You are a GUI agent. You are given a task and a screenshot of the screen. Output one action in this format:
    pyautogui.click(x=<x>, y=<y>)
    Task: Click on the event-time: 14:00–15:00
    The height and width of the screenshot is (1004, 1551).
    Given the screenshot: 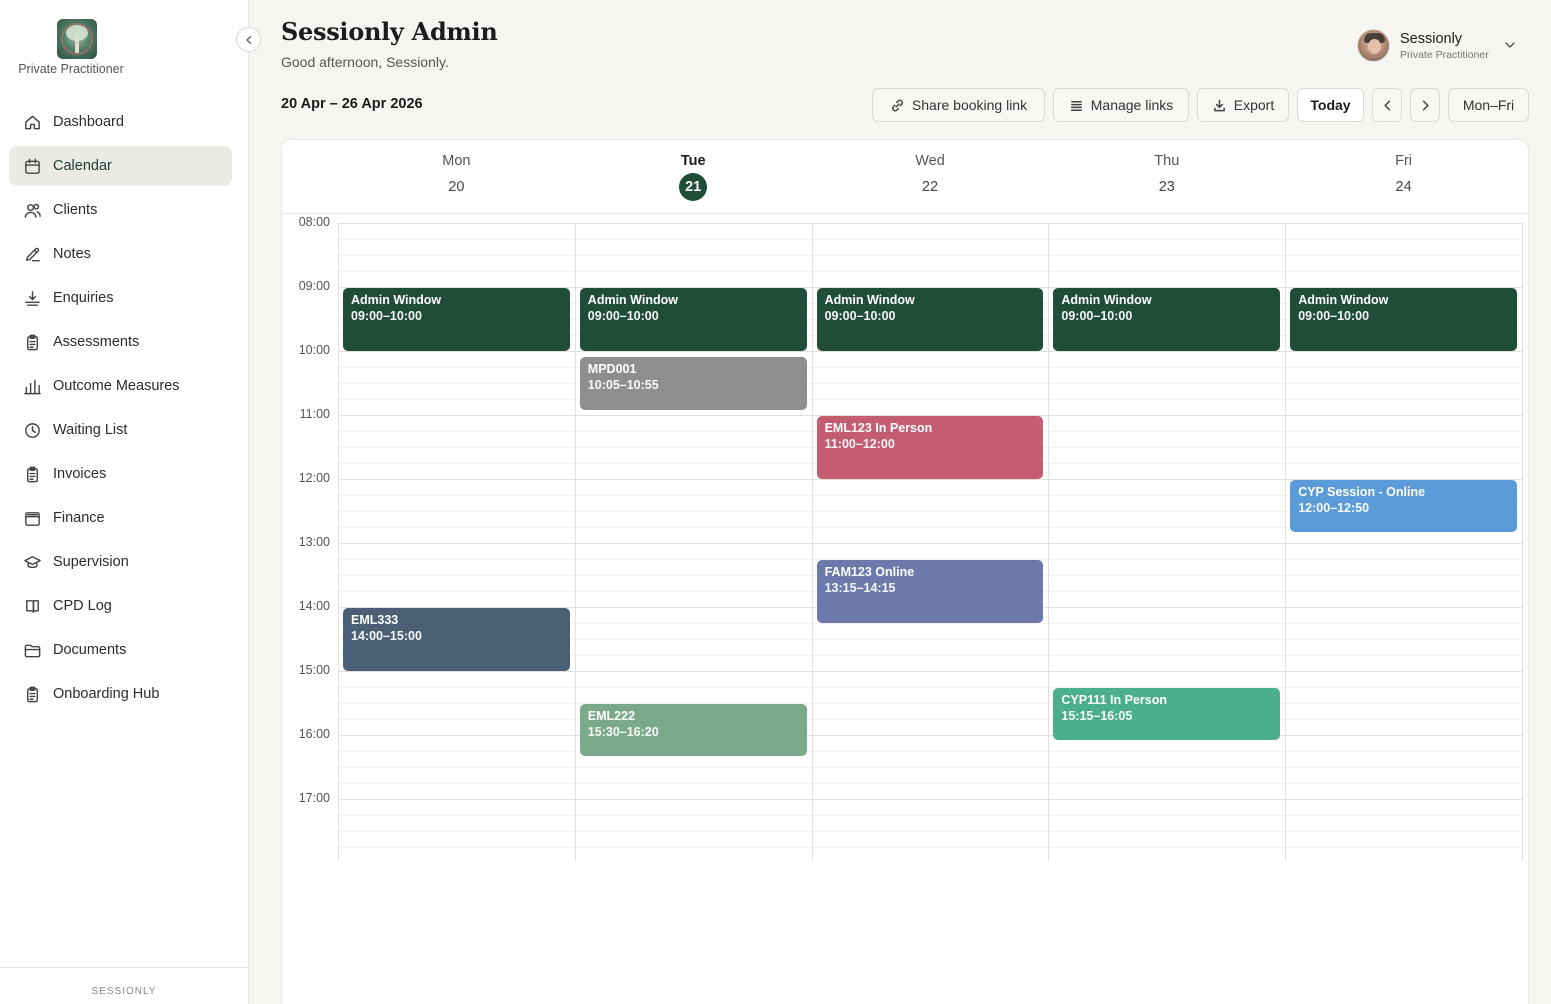 What is the action you would take?
    pyautogui.click(x=386, y=636)
    